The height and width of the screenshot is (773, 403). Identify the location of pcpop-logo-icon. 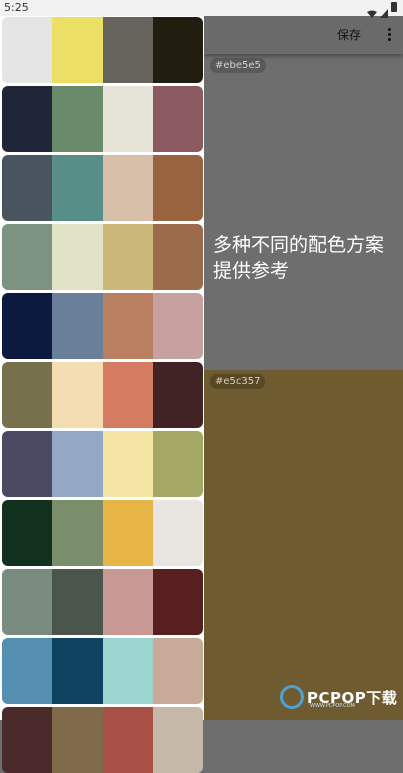
(292, 697).